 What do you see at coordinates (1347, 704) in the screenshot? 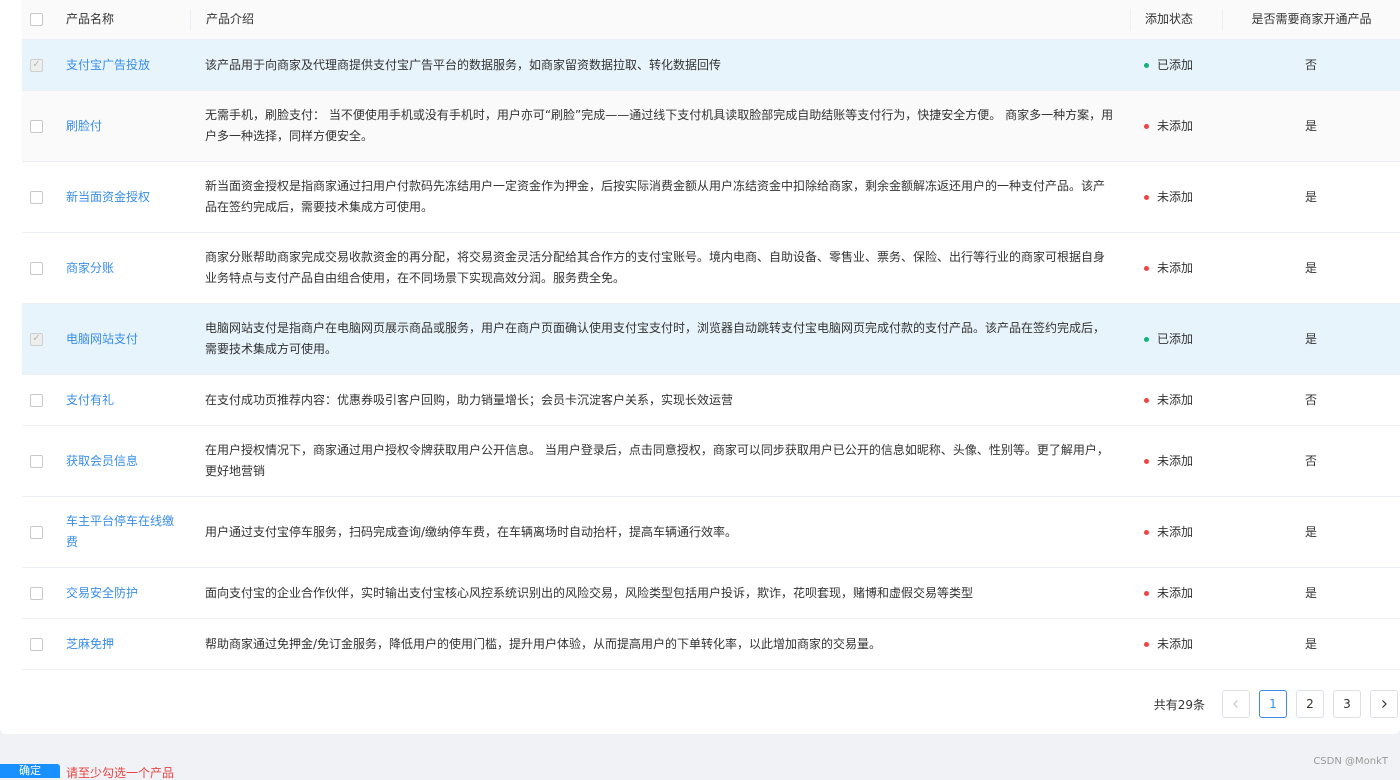
I see `page-button-3: 3` at bounding box center [1347, 704].